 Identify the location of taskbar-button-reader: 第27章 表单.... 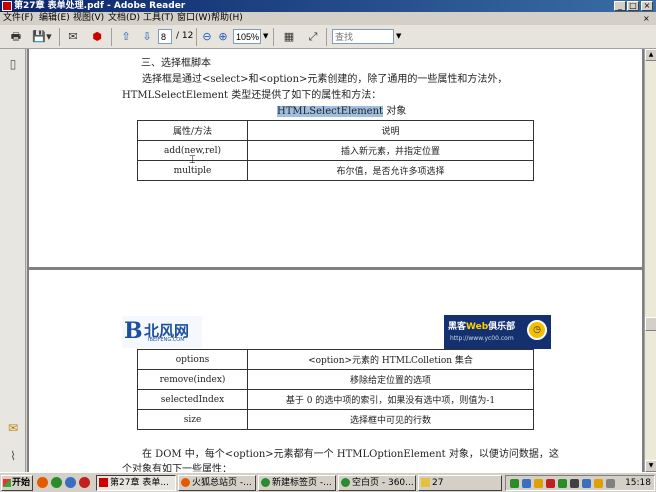
(136, 483).